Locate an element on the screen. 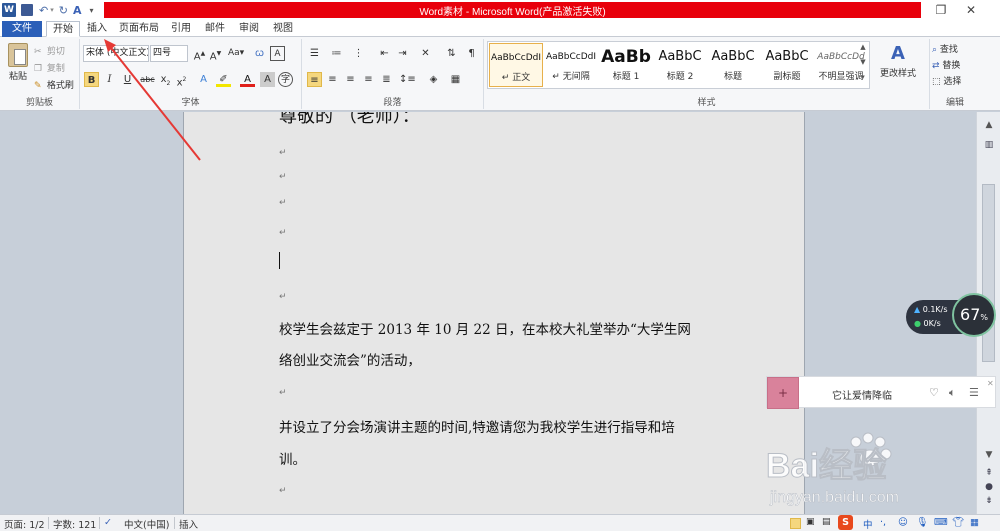 The width and height of the screenshot is (1000, 531). close-widget-icon: ✕ is located at coordinates (990, 383).